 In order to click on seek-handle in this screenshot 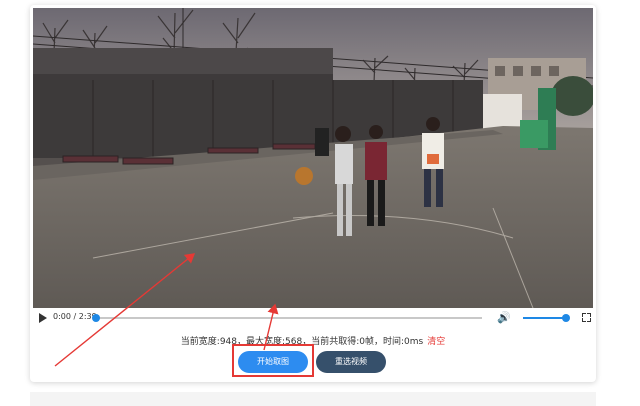, I will do `click(96, 318)`.